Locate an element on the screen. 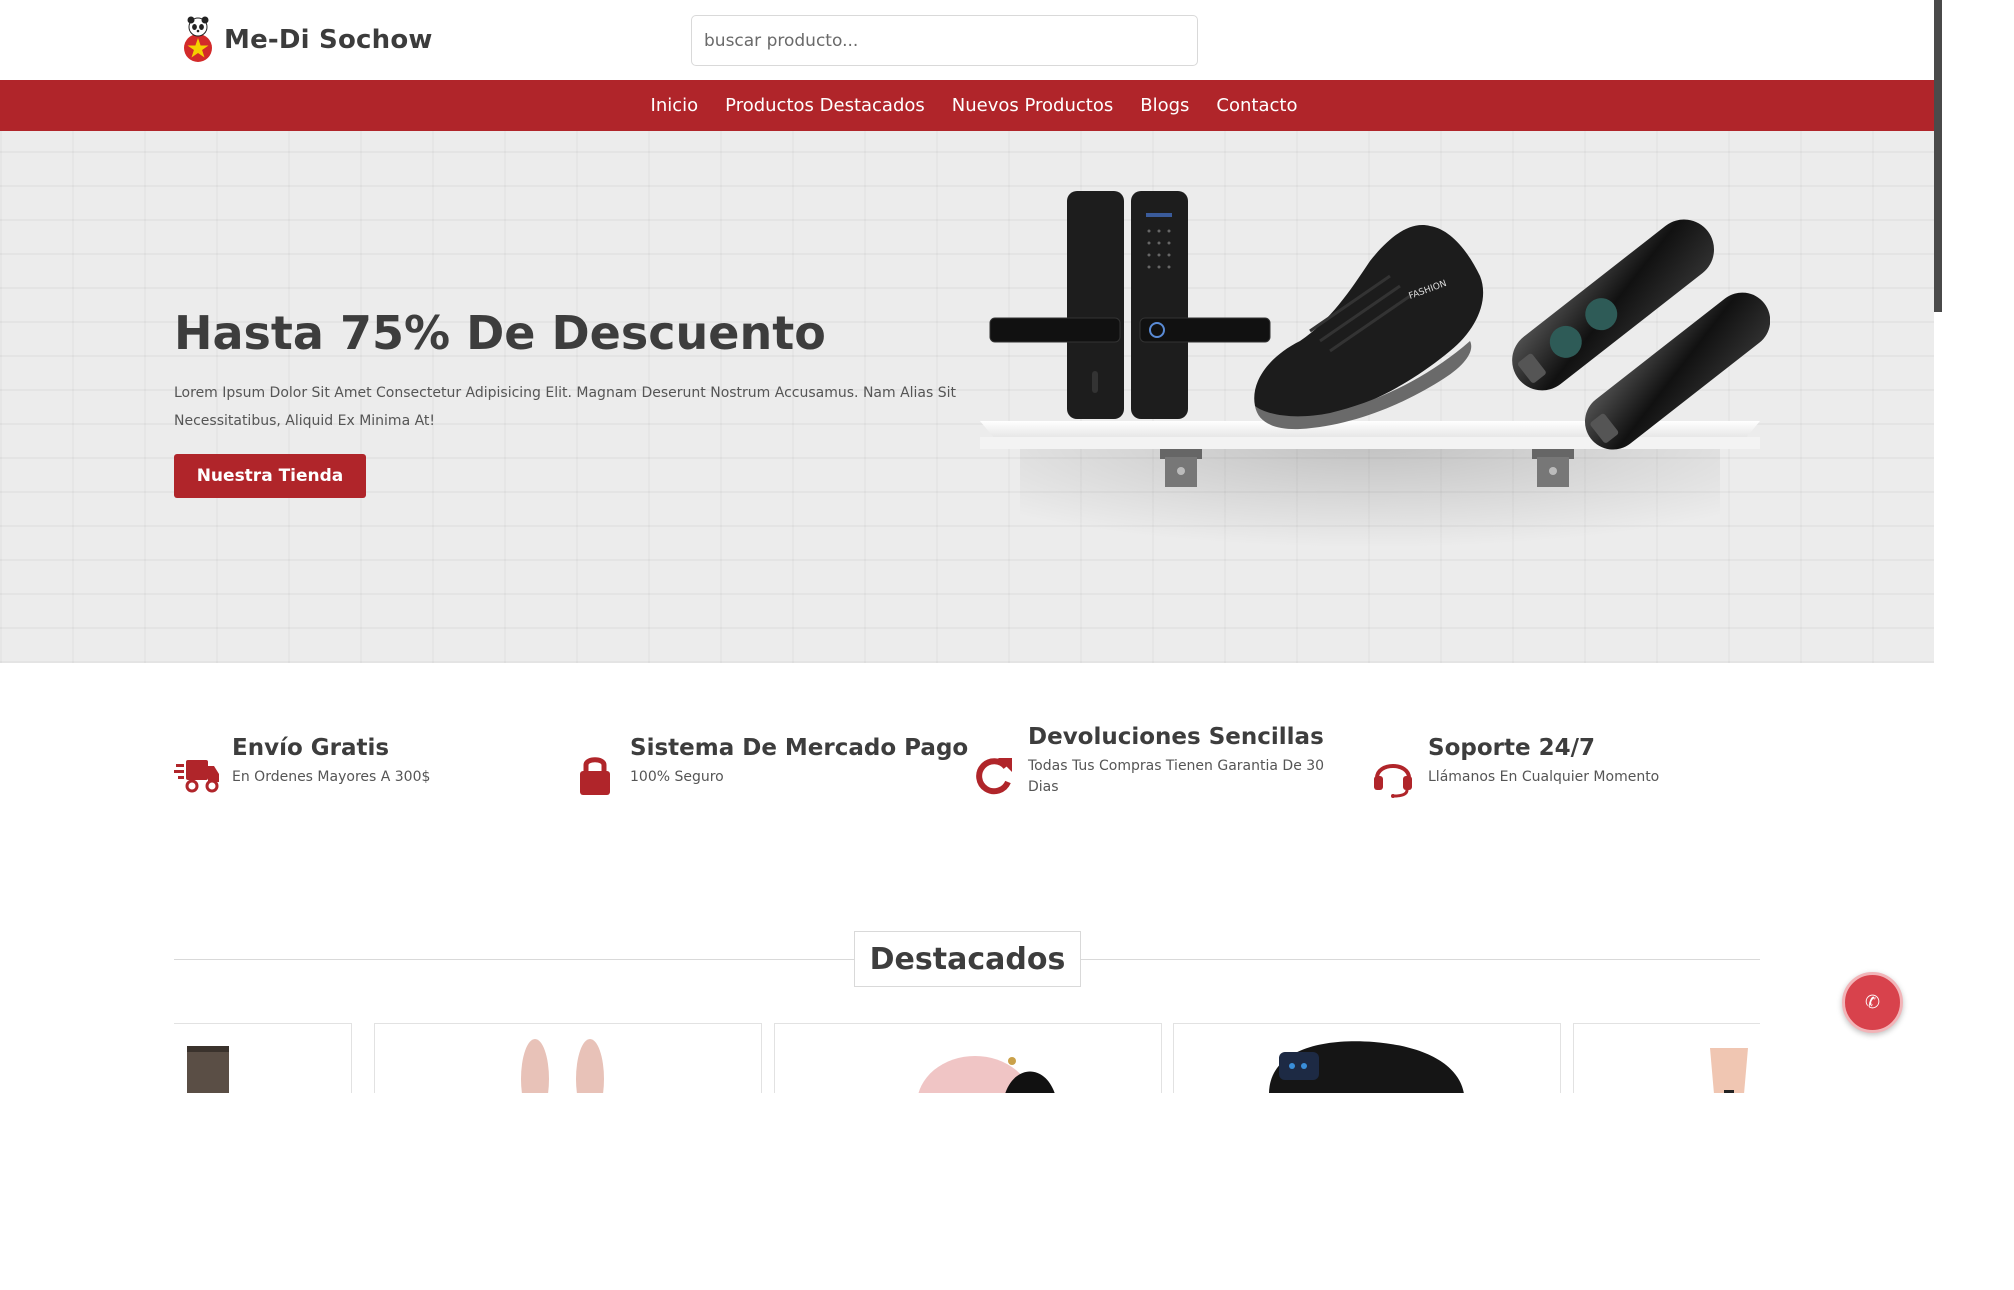 This screenshot has width=2014, height=1290. hero-title: Hasta 75% De Descuento is located at coordinates (500, 333).